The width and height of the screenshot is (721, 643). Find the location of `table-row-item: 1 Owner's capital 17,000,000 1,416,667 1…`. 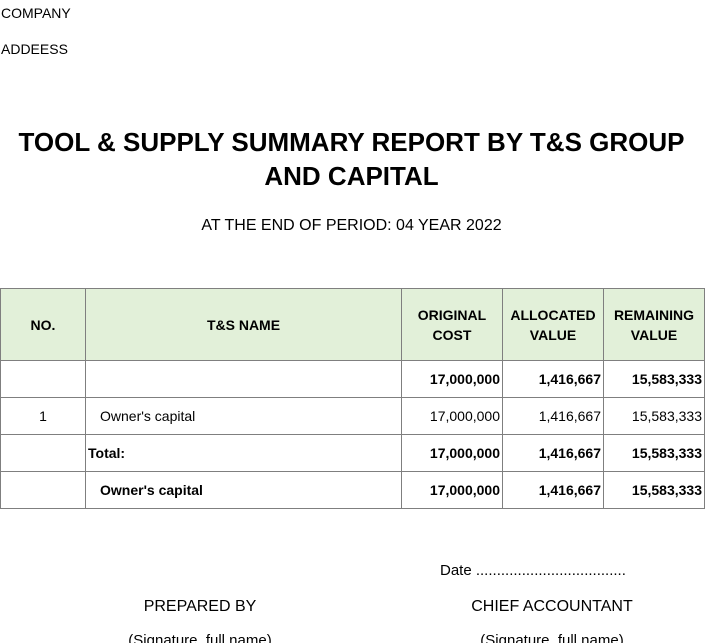

table-row-item: 1 Owner's capital 17,000,000 1,416,667 1… is located at coordinates (352, 416).